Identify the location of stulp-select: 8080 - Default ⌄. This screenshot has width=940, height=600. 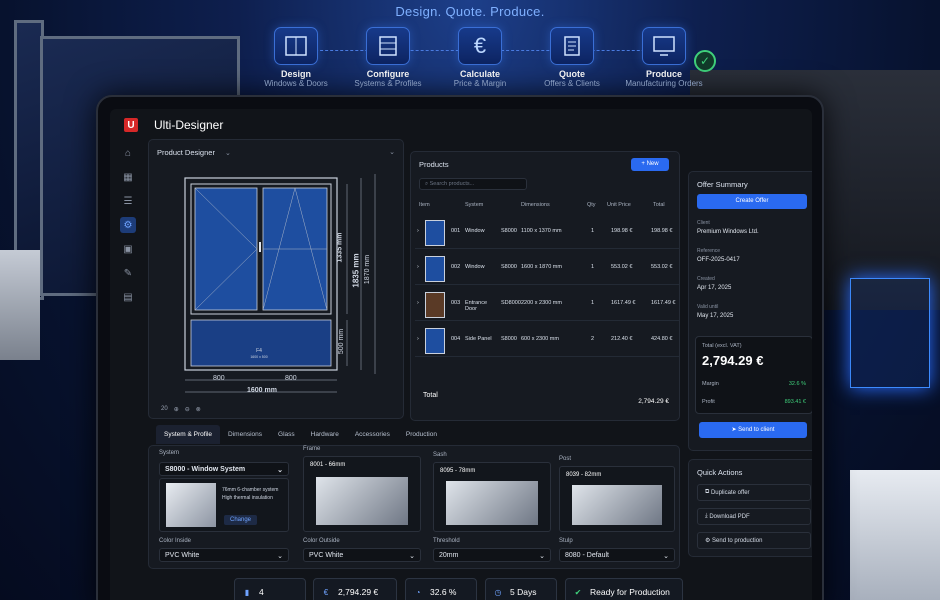
(617, 555).